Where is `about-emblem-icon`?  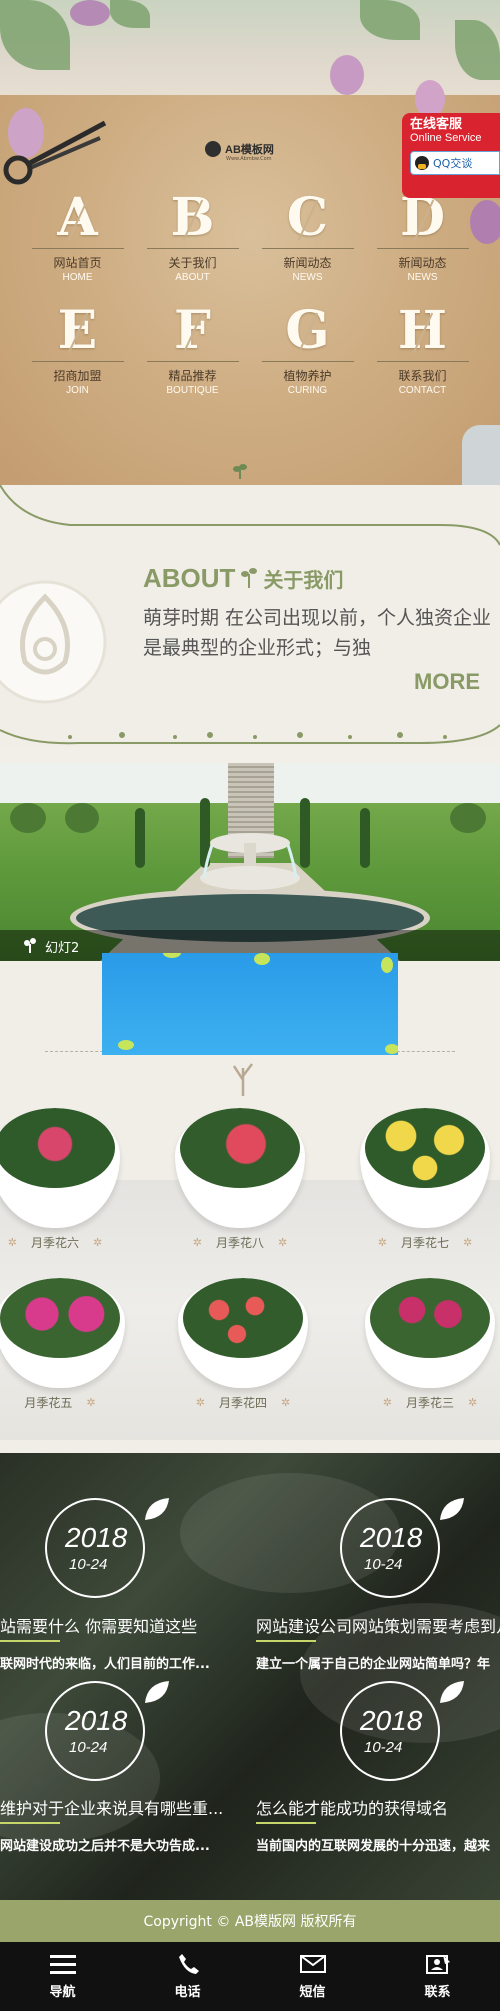 about-emblem-icon is located at coordinates (60, 642).